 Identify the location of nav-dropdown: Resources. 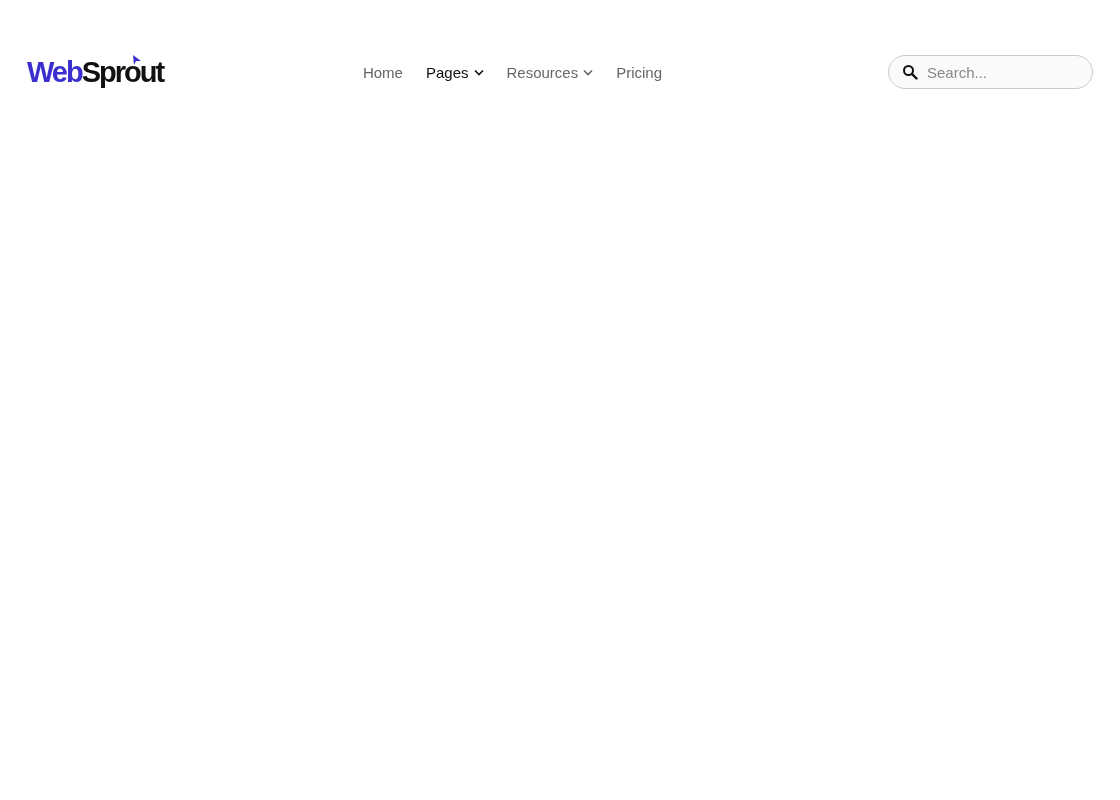
(550, 72).